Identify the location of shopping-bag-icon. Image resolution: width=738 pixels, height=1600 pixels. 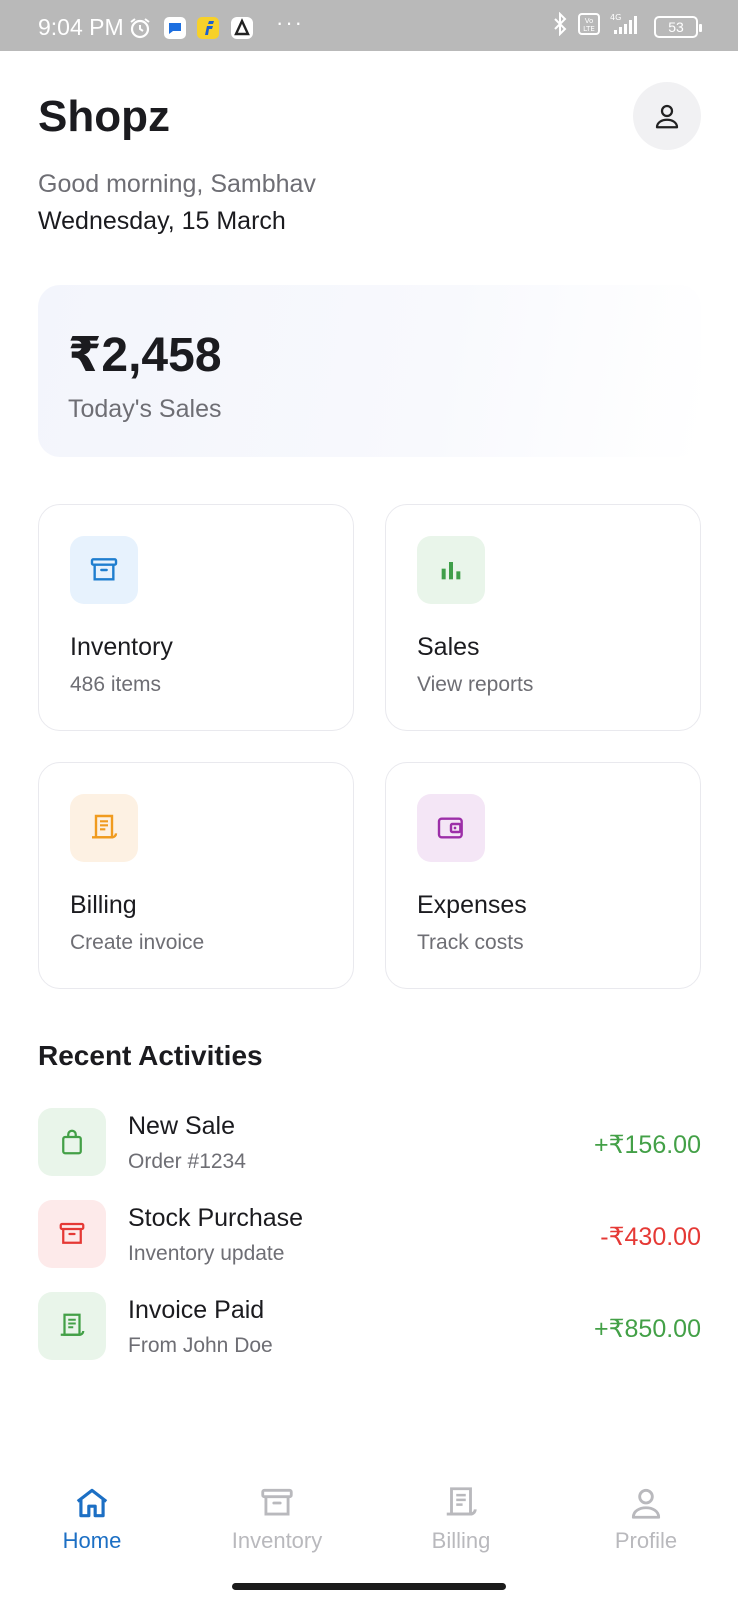
(72, 1142).